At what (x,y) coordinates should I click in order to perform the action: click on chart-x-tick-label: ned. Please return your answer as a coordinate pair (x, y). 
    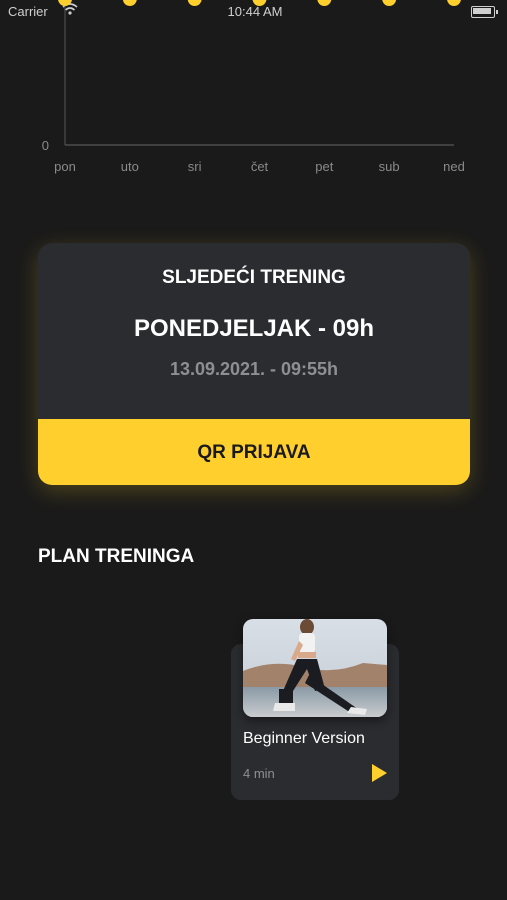
    Looking at the image, I should click on (454, 166).